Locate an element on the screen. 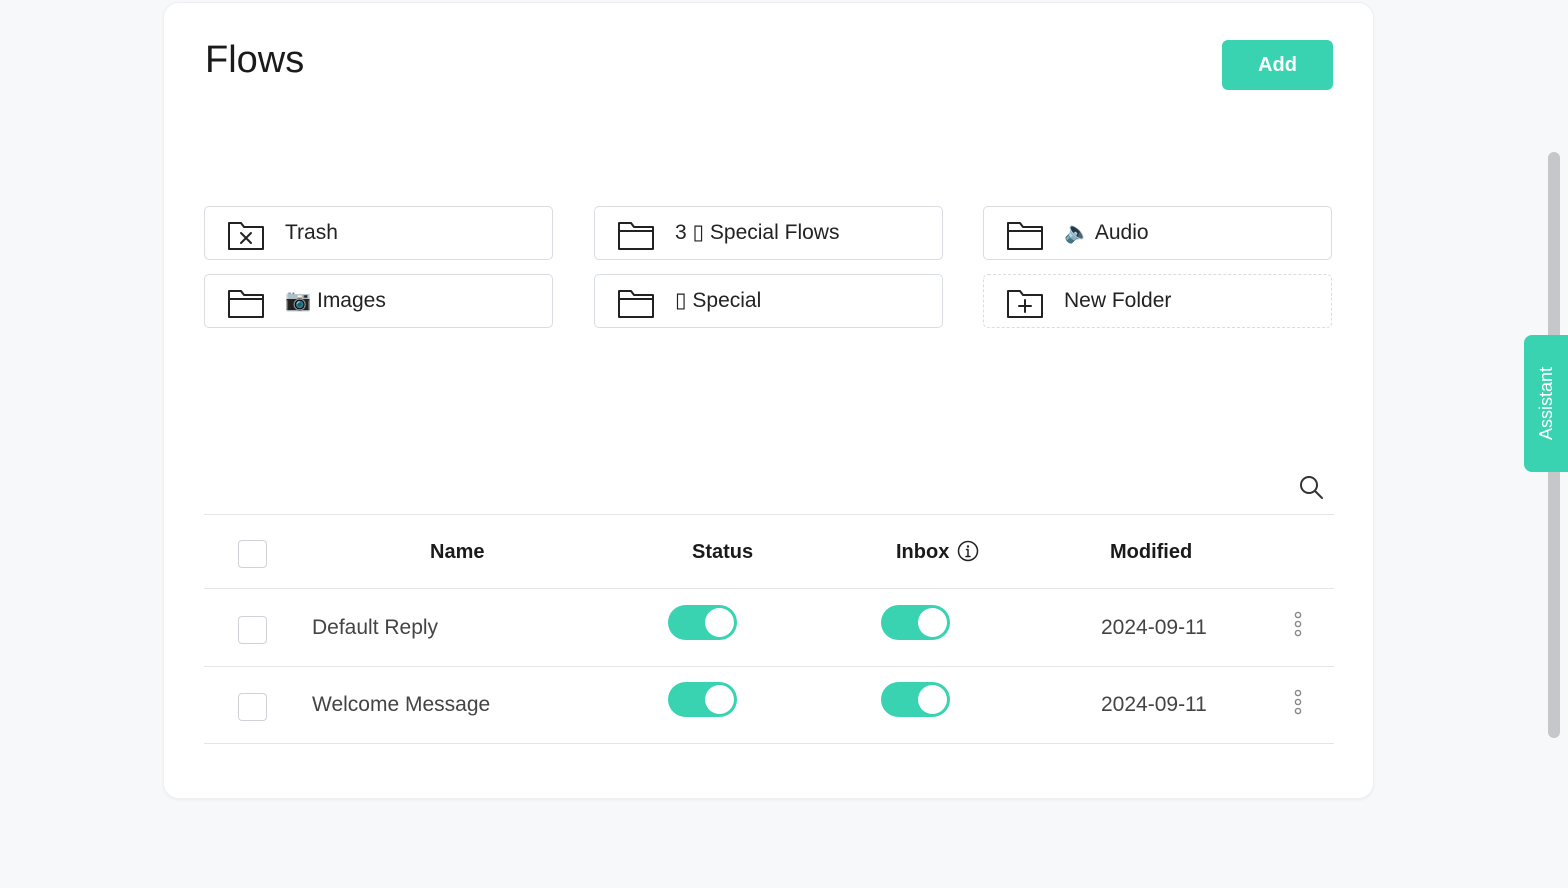 The width and height of the screenshot is (1568, 888). table-divider is located at coordinates (769, 514).